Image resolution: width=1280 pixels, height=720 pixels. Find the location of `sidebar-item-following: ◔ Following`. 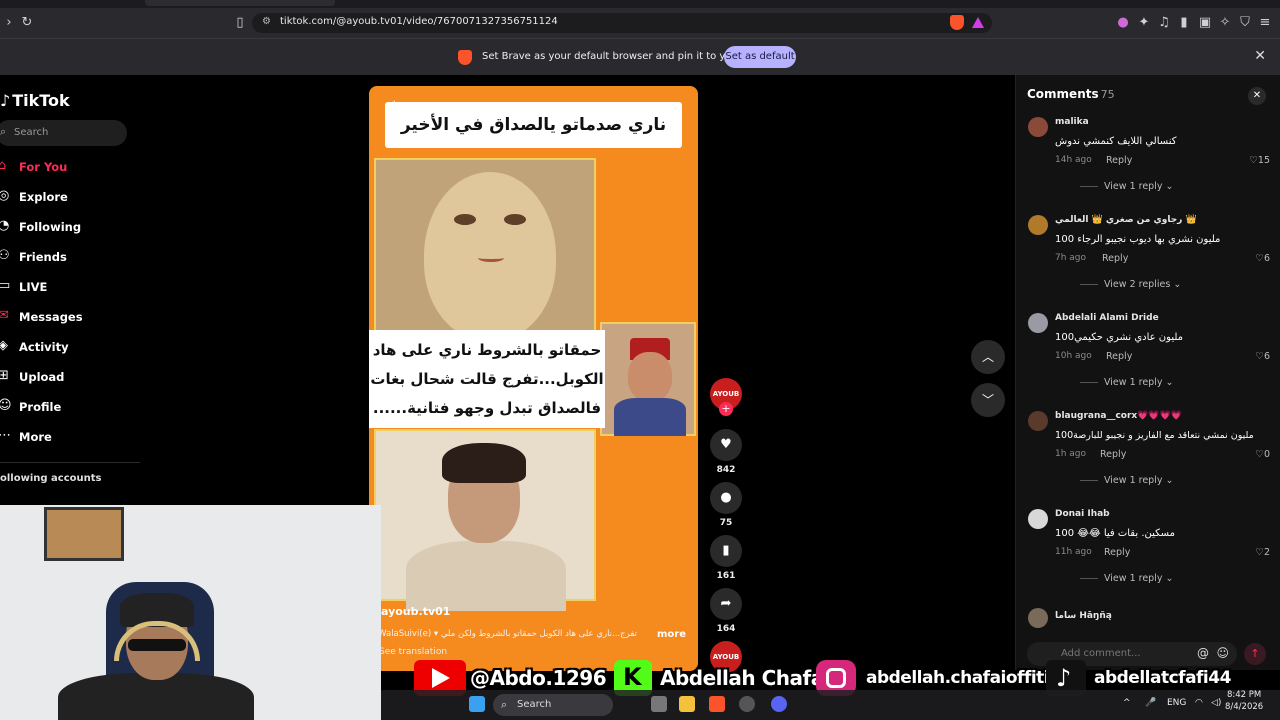

sidebar-item-following: ◔ Following is located at coordinates (70, 227).